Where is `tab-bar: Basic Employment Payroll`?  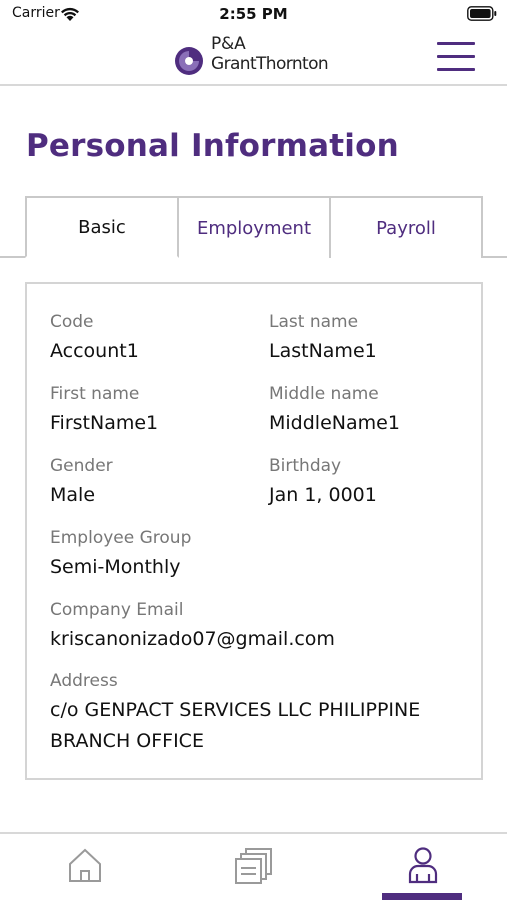 tab-bar: Basic Employment Payroll is located at coordinates (254, 227).